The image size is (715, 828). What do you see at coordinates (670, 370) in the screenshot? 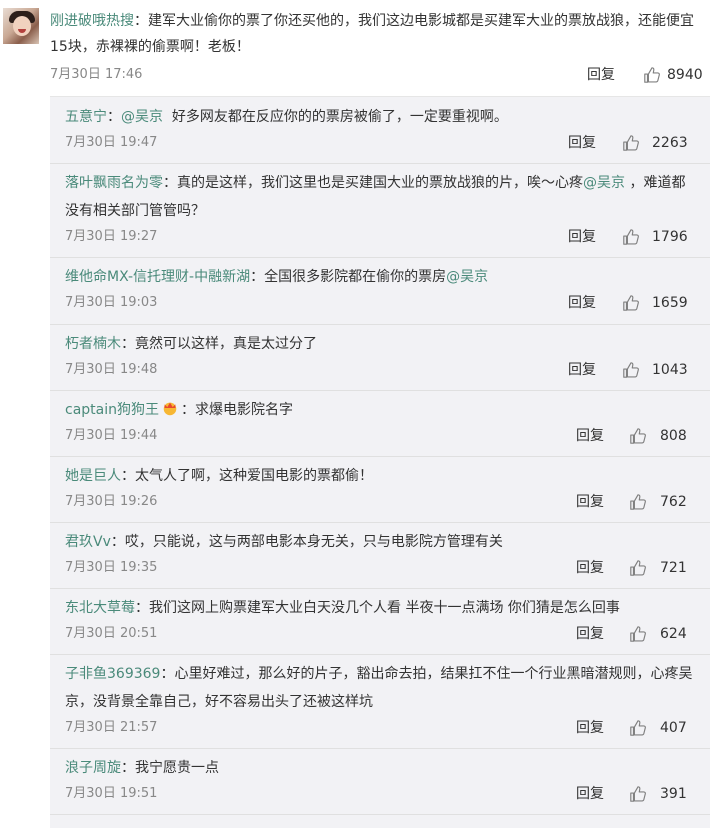
I see `like-count: 1043` at bounding box center [670, 370].